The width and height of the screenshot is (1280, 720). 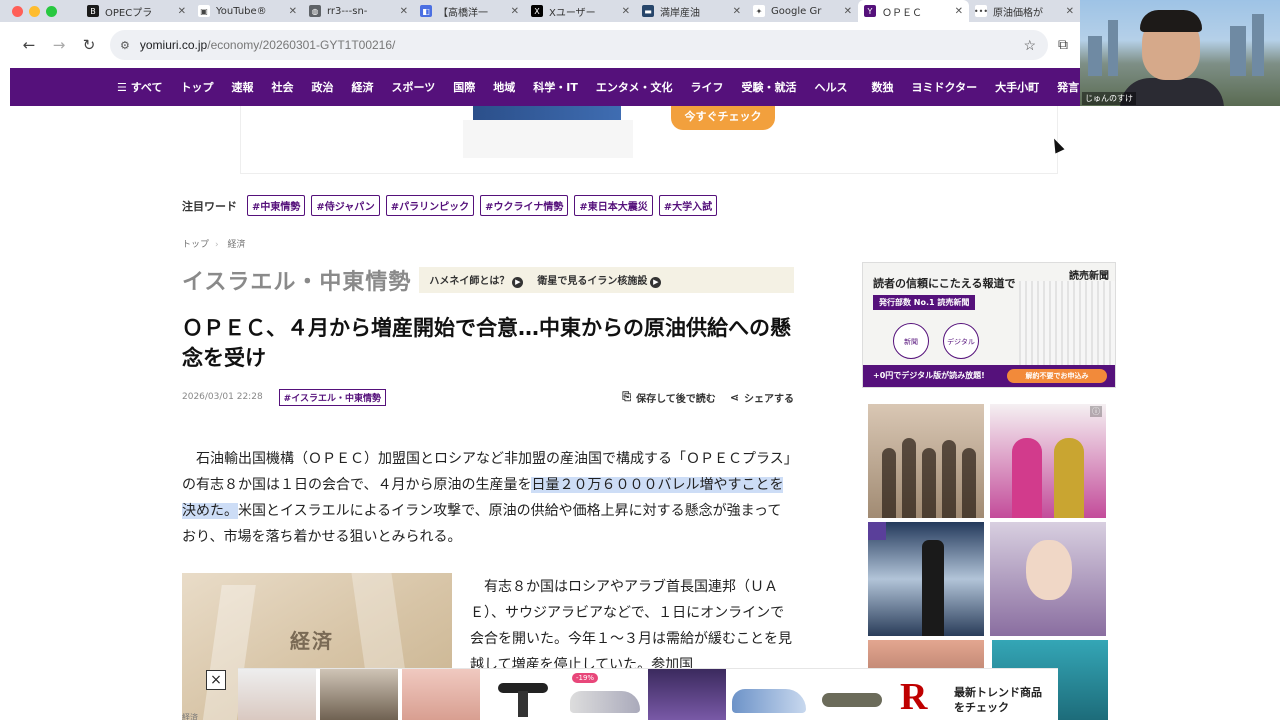 I want to click on browser-tab: ◍ rr3---sn- ✕, so click(x=358, y=11).